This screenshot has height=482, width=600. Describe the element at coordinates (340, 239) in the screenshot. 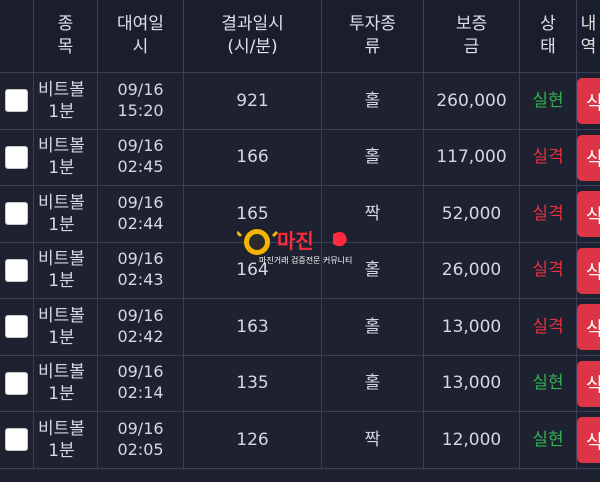

I see `badge-icon` at that location.